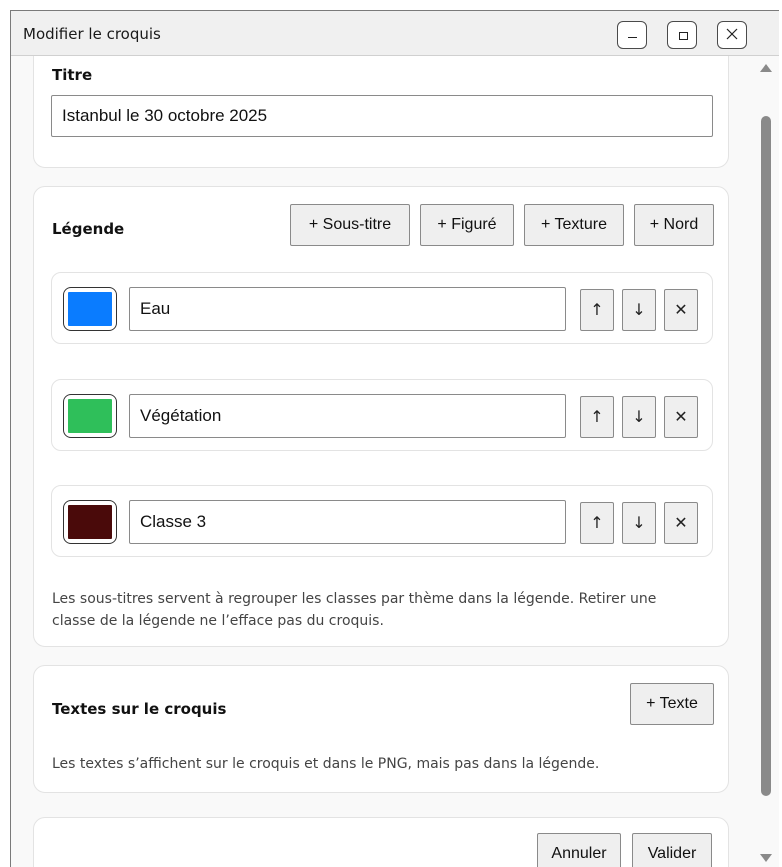 Image resolution: width=782 pixels, height=867 pixels. What do you see at coordinates (574, 225) in the screenshot?
I see `add-texture-button: + Texture` at bounding box center [574, 225].